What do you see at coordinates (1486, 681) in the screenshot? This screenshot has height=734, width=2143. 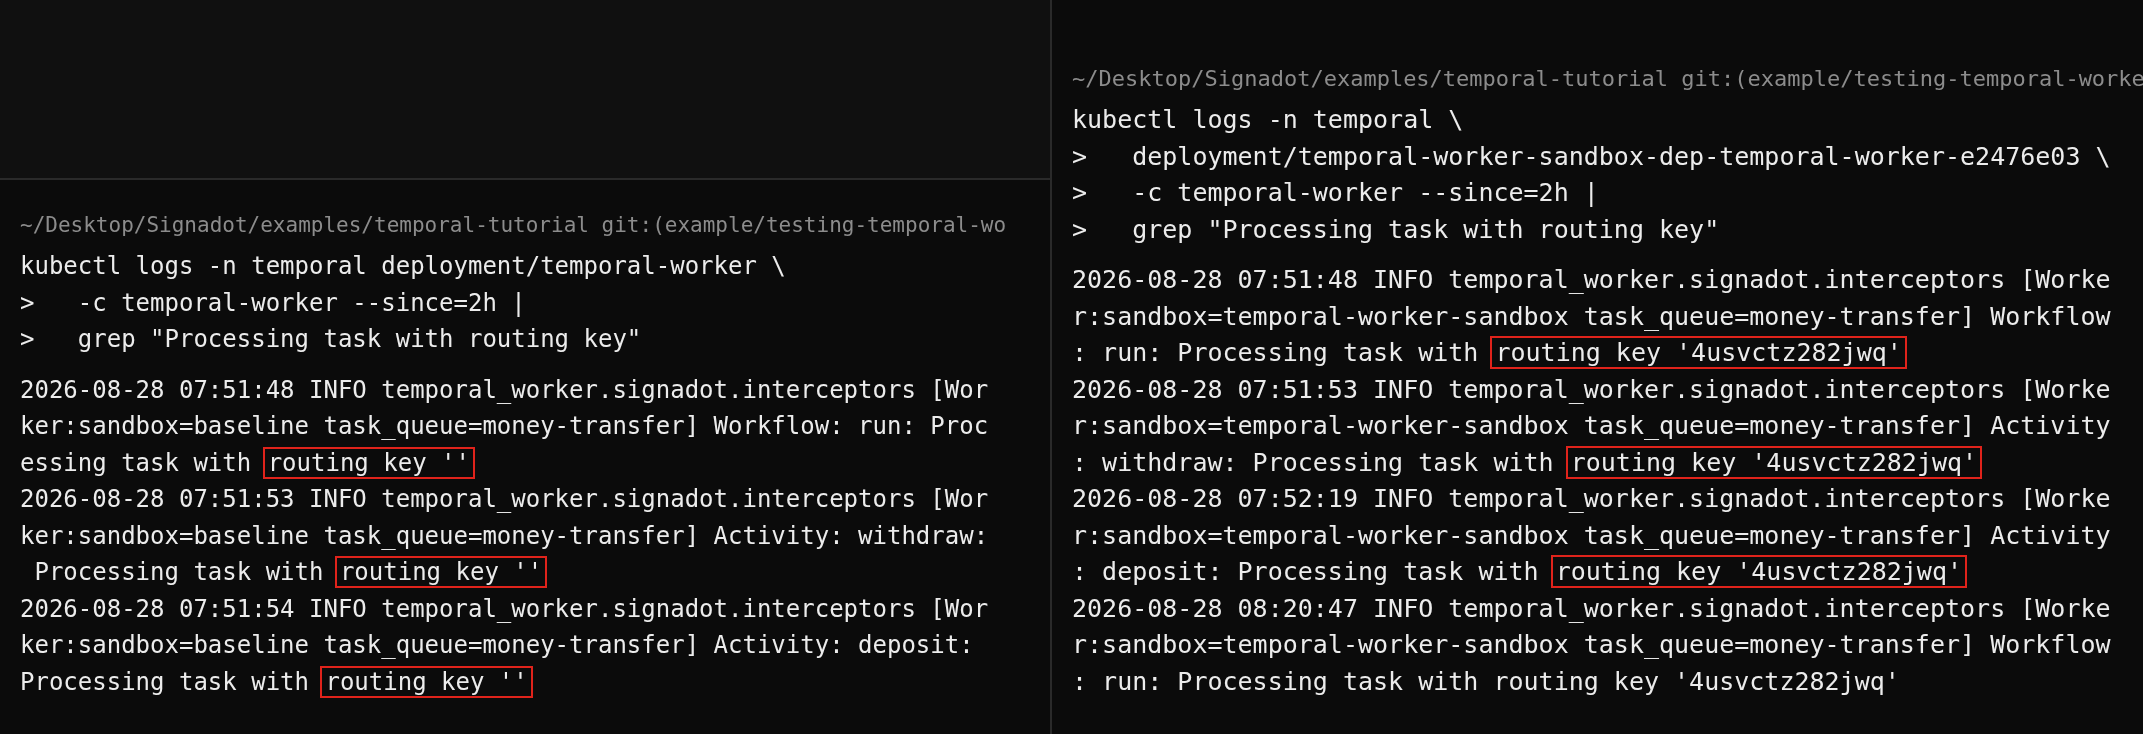 I see `log-line: : run: Processing task with routing key '4usvctz282jwq'` at bounding box center [1486, 681].